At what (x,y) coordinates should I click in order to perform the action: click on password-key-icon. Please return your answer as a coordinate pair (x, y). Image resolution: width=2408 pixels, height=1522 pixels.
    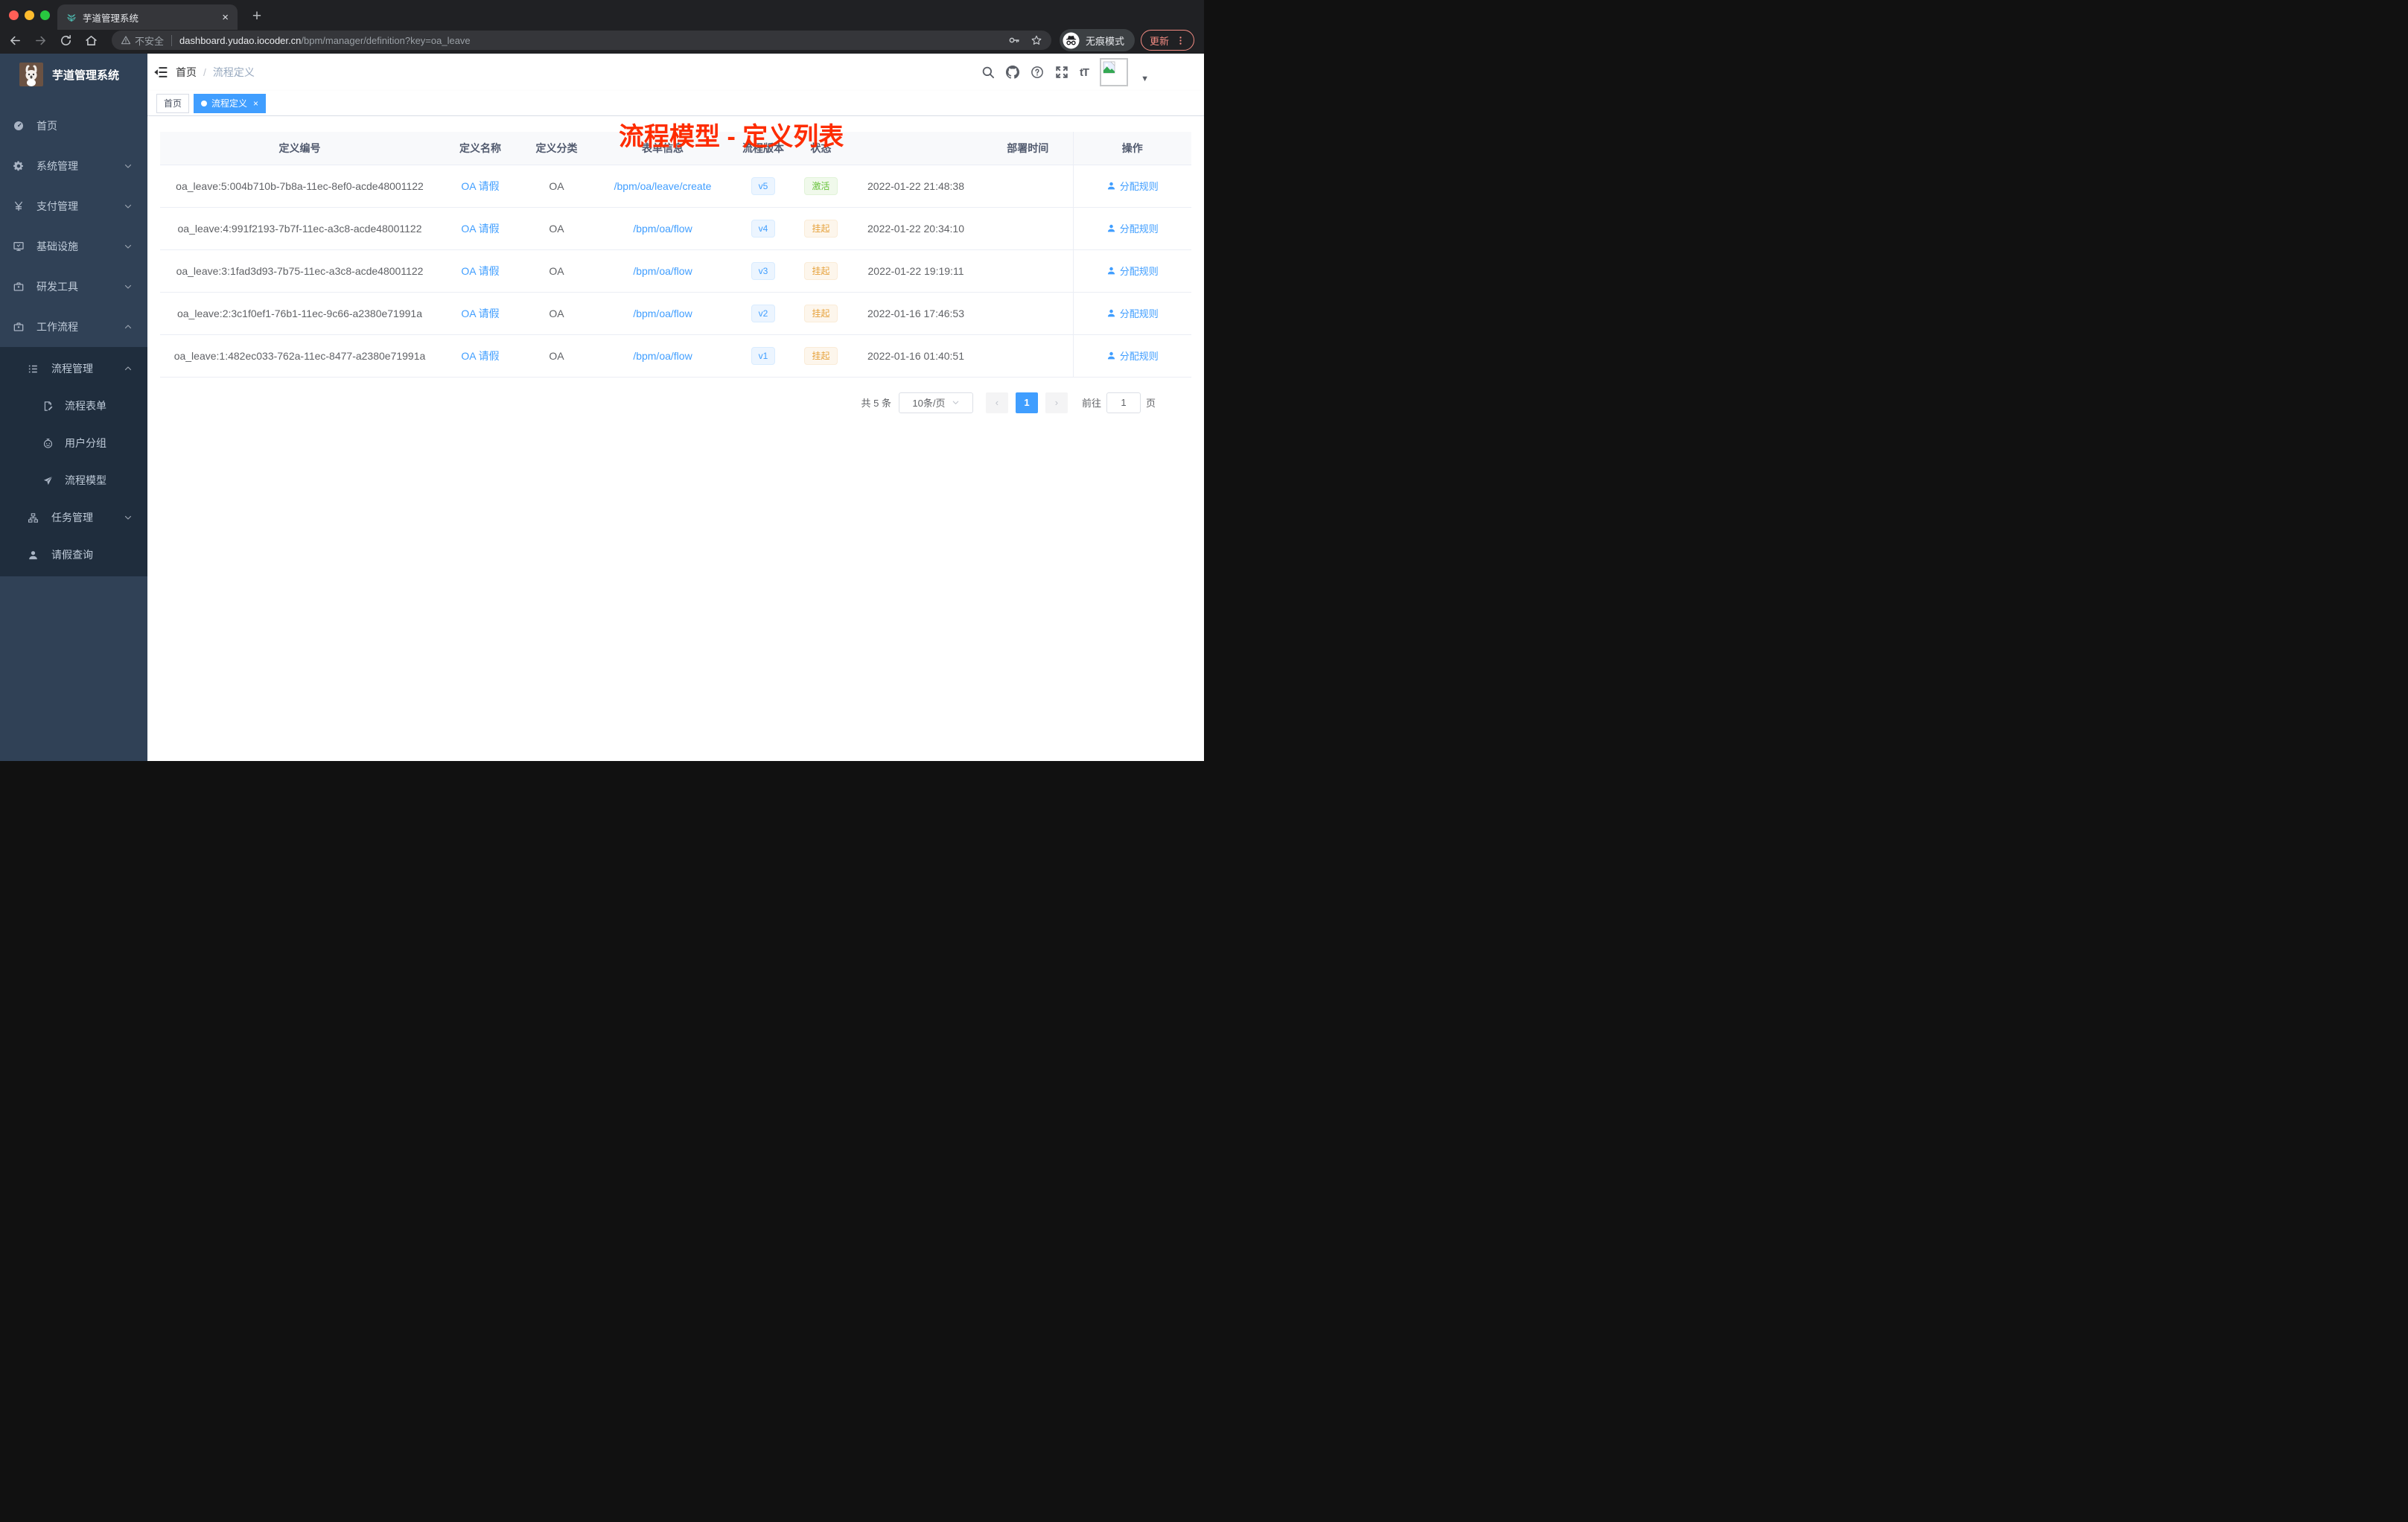
    Looking at the image, I should click on (1014, 40).